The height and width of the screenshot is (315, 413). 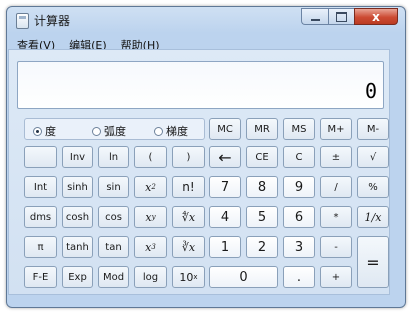 What do you see at coordinates (373, 157) in the screenshot?
I see `key-sqrt: √` at bounding box center [373, 157].